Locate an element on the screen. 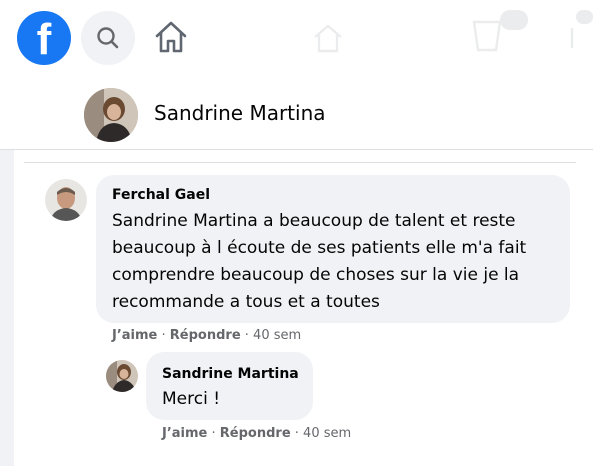 This screenshot has width=593, height=466. facebook-logo-glyph: f is located at coordinates (44, 39).